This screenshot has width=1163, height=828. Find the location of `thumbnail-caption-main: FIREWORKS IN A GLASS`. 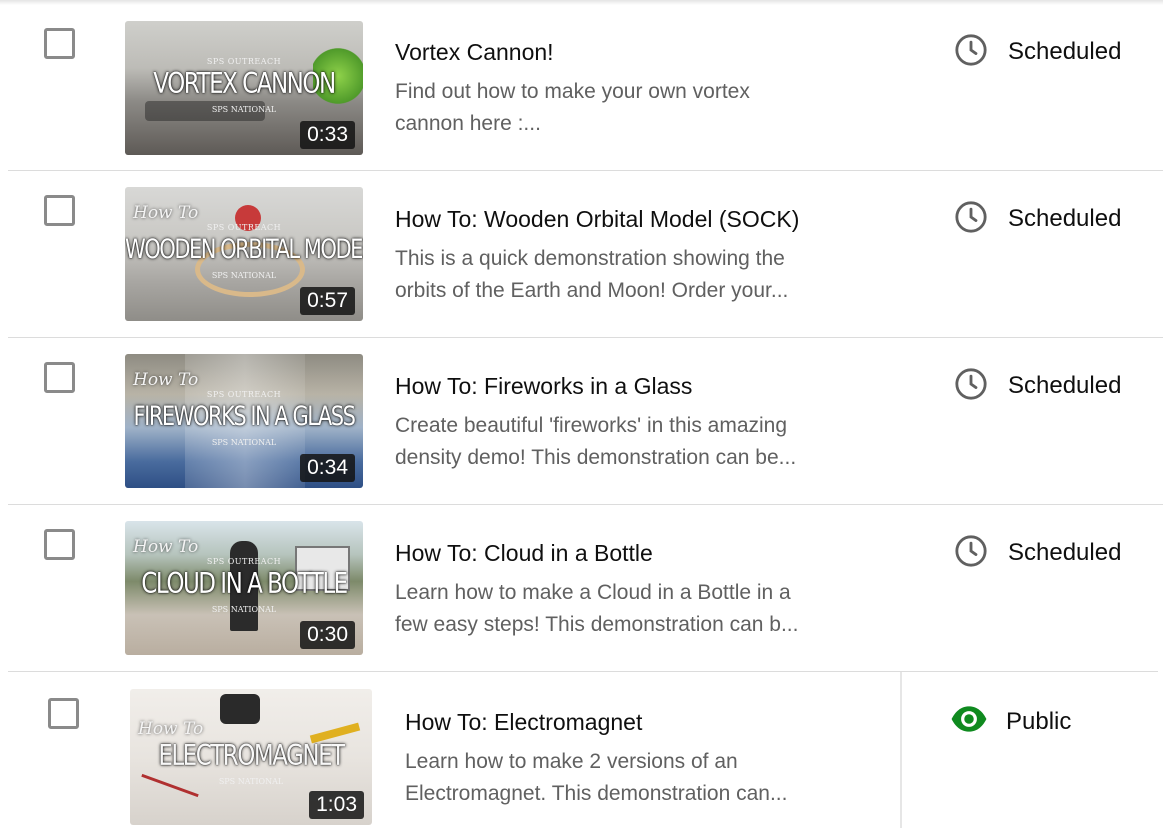

thumbnail-caption-main: FIREWORKS IN A GLASS is located at coordinates (244, 416).